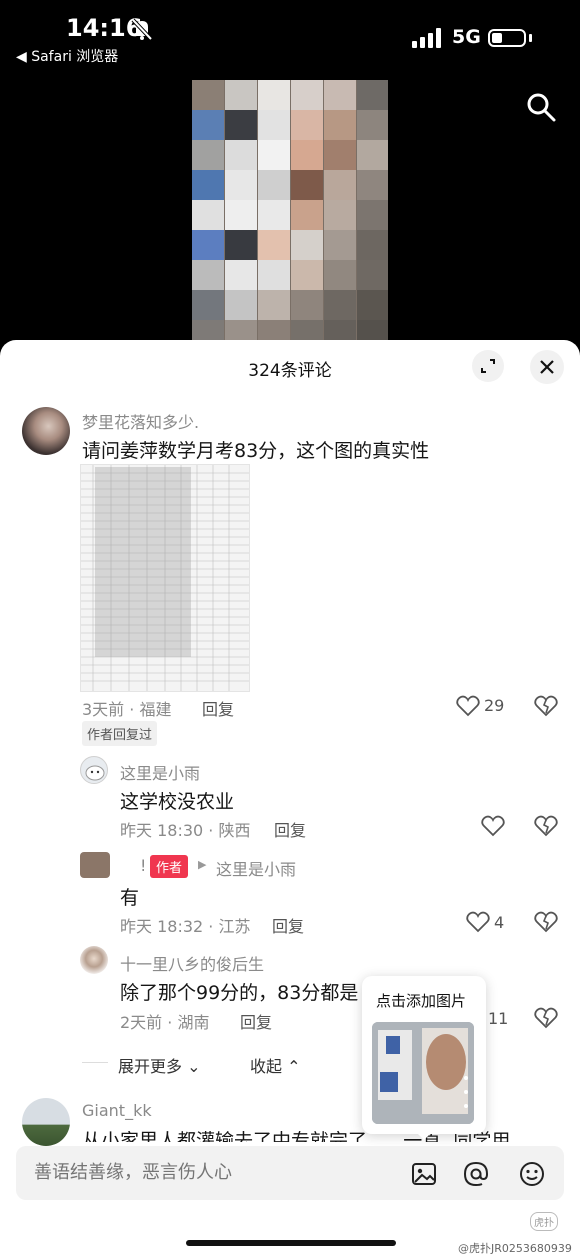  What do you see at coordinates (185, 830) in the screenshot?
I see `reply-meta: 昨天 18:30 · 陕西` at bounding box center [185, 830].